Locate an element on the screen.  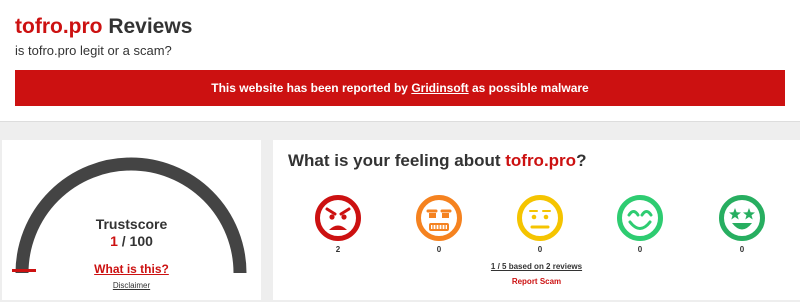
emoji-annoyed-count: 0 is located at coordinates (439, 249).